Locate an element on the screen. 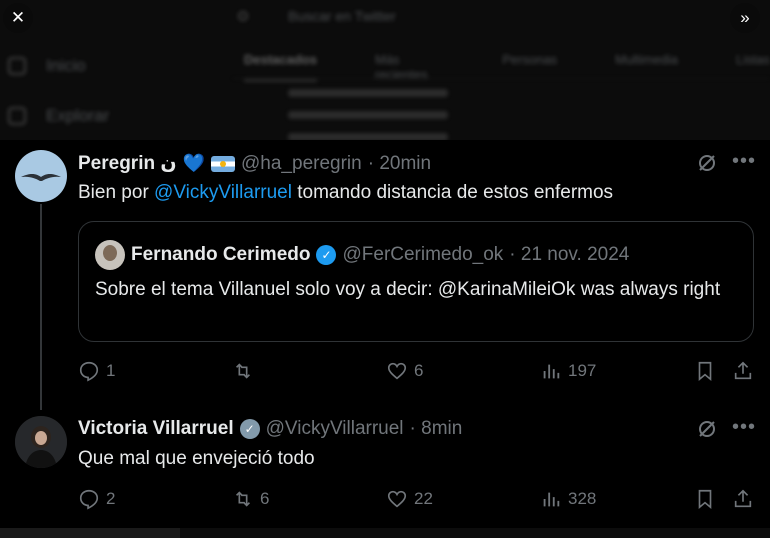 Image resolution: width=770 pixels, height=538 pixels. eagle-icon is located at coordinates (41, 177).